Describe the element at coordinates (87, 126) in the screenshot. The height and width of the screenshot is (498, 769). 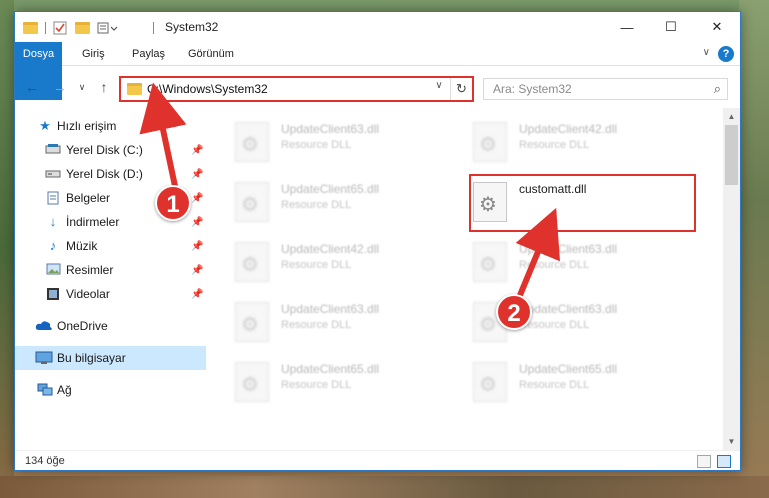
I see `sidebar-item-label: Hızlı erişim` at that location.